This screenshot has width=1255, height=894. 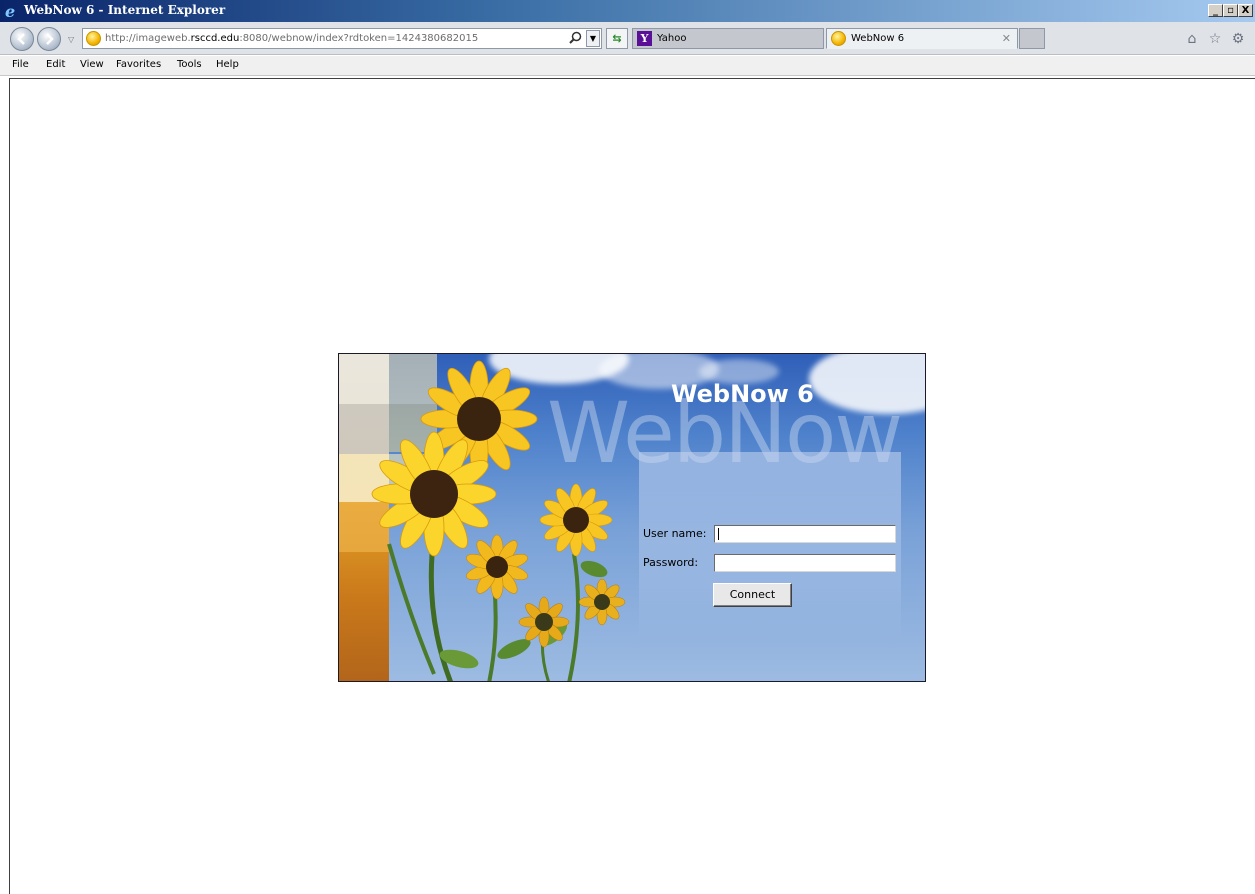 I want to click on tab-label: Yahoo, so click(x=672, y=38).